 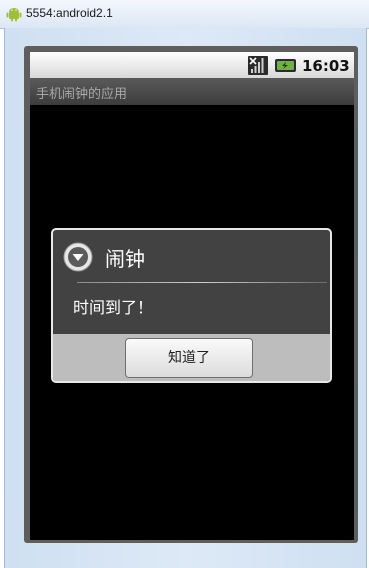 I want to click on emulator-window-titlebar: 5554:android2.1, so click(x=184, y=14).